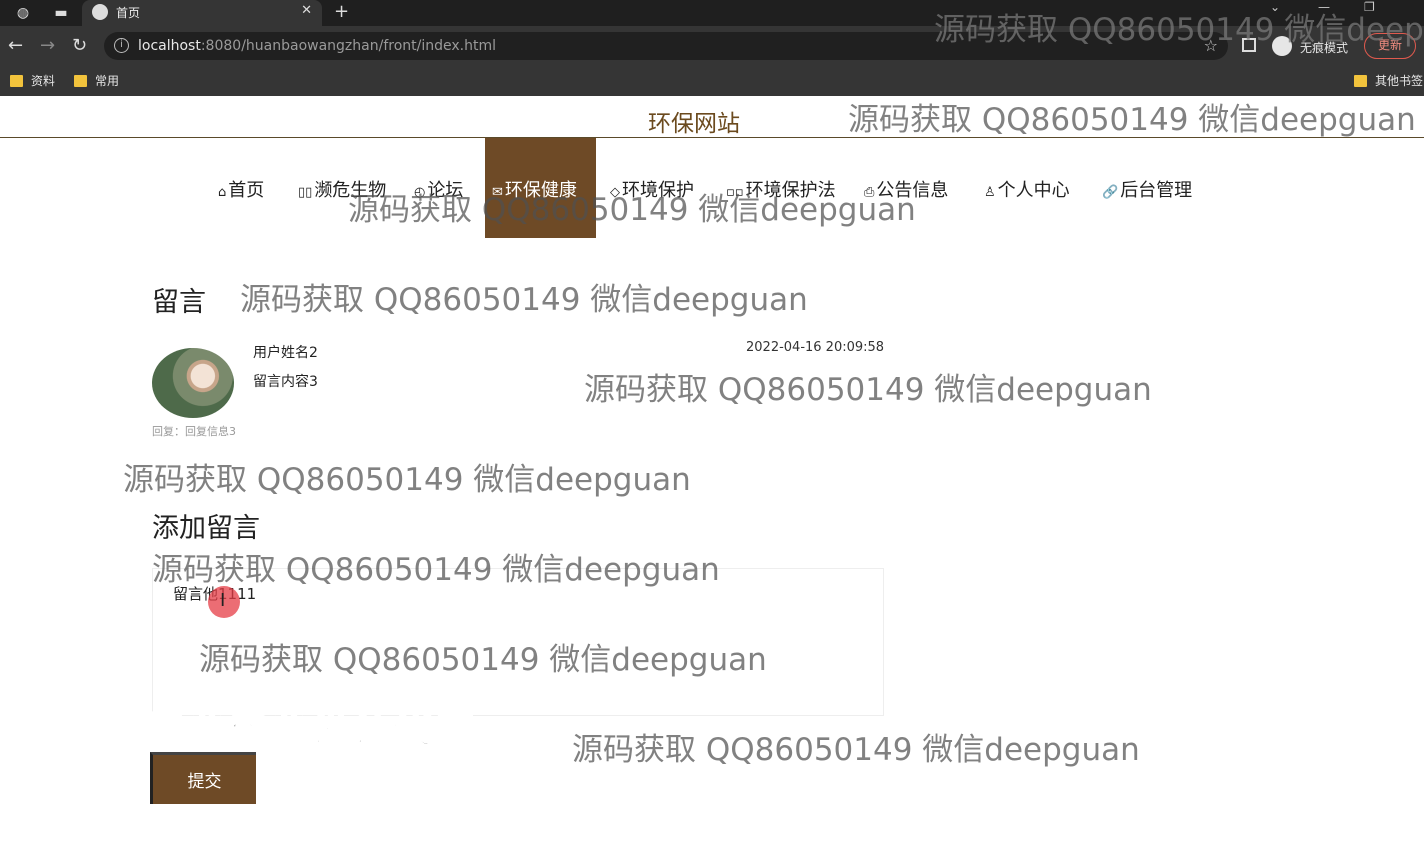 Image resolution: width=1424 pixels, height=848 pixels. Describe the element at coordinates (1027, 189) in the screenshot. I see `nav-item-profile: ♙ 个人中心` at that location.